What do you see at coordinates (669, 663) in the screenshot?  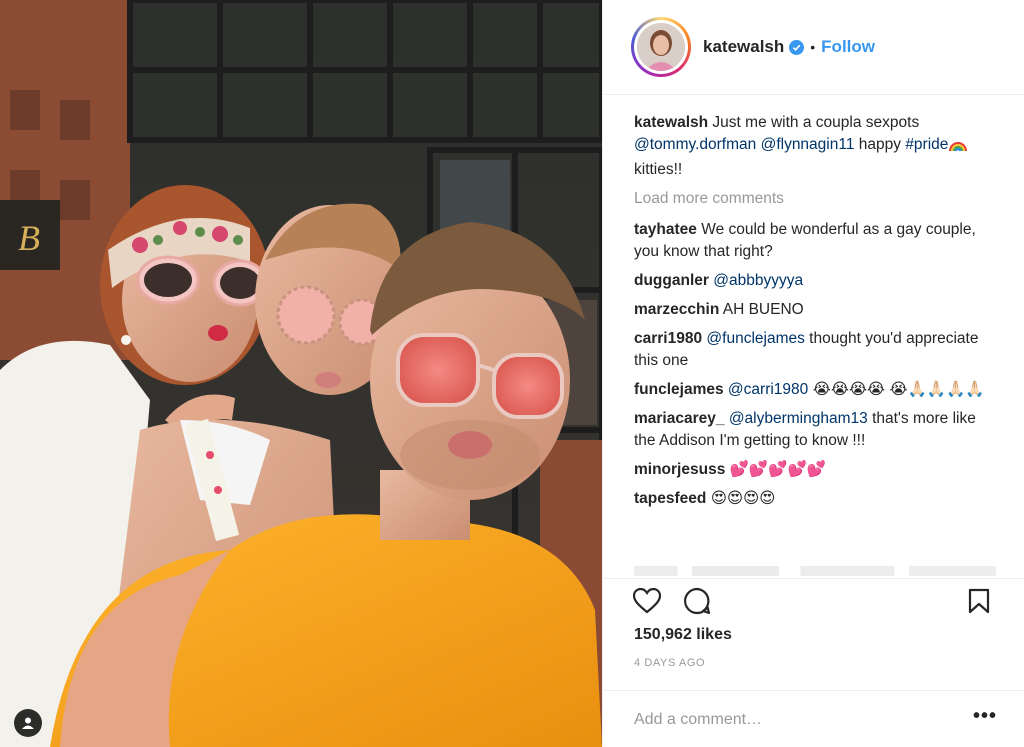 I see `post-timestamp: 4 DAYS AGO` at bounding box center [669, 663].